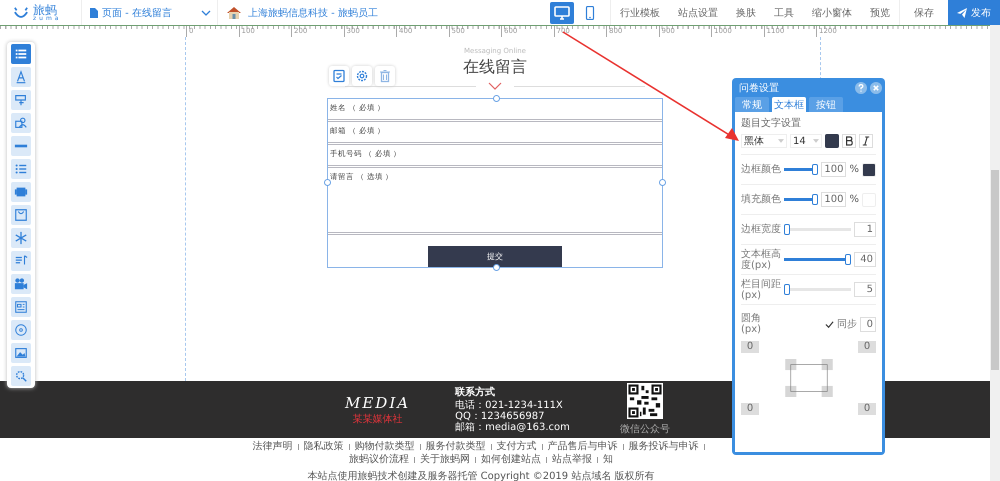 Image resolution: width=1000 pixels, height=481 pixels. I want to click on checkbox, so click(829, 324).